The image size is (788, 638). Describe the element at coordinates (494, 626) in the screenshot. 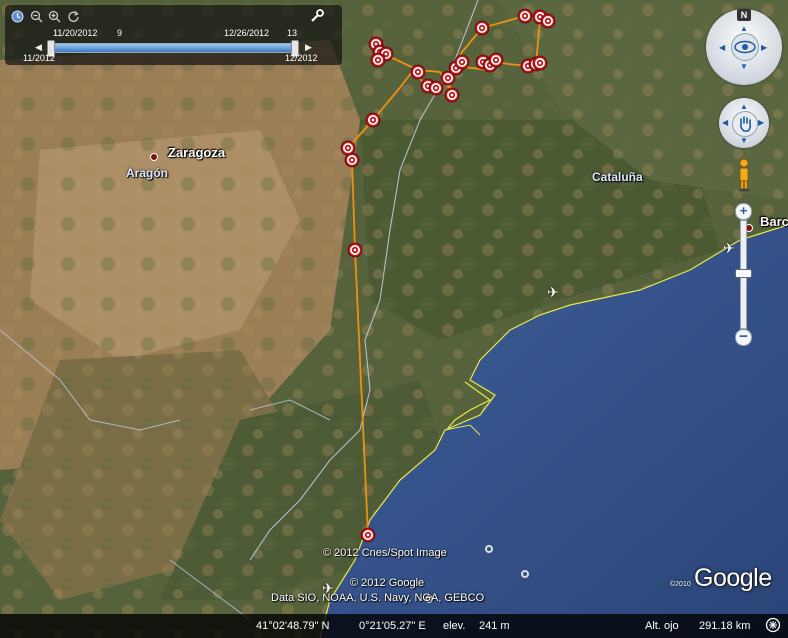

I see `elevation-readout: 241 m` at that location.